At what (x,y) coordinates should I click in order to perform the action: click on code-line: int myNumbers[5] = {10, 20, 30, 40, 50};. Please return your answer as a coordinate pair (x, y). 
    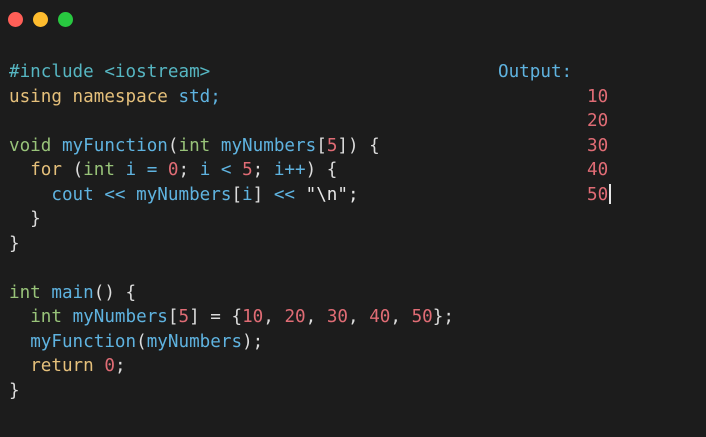
    Looking at the image, I should click on (231, 317).